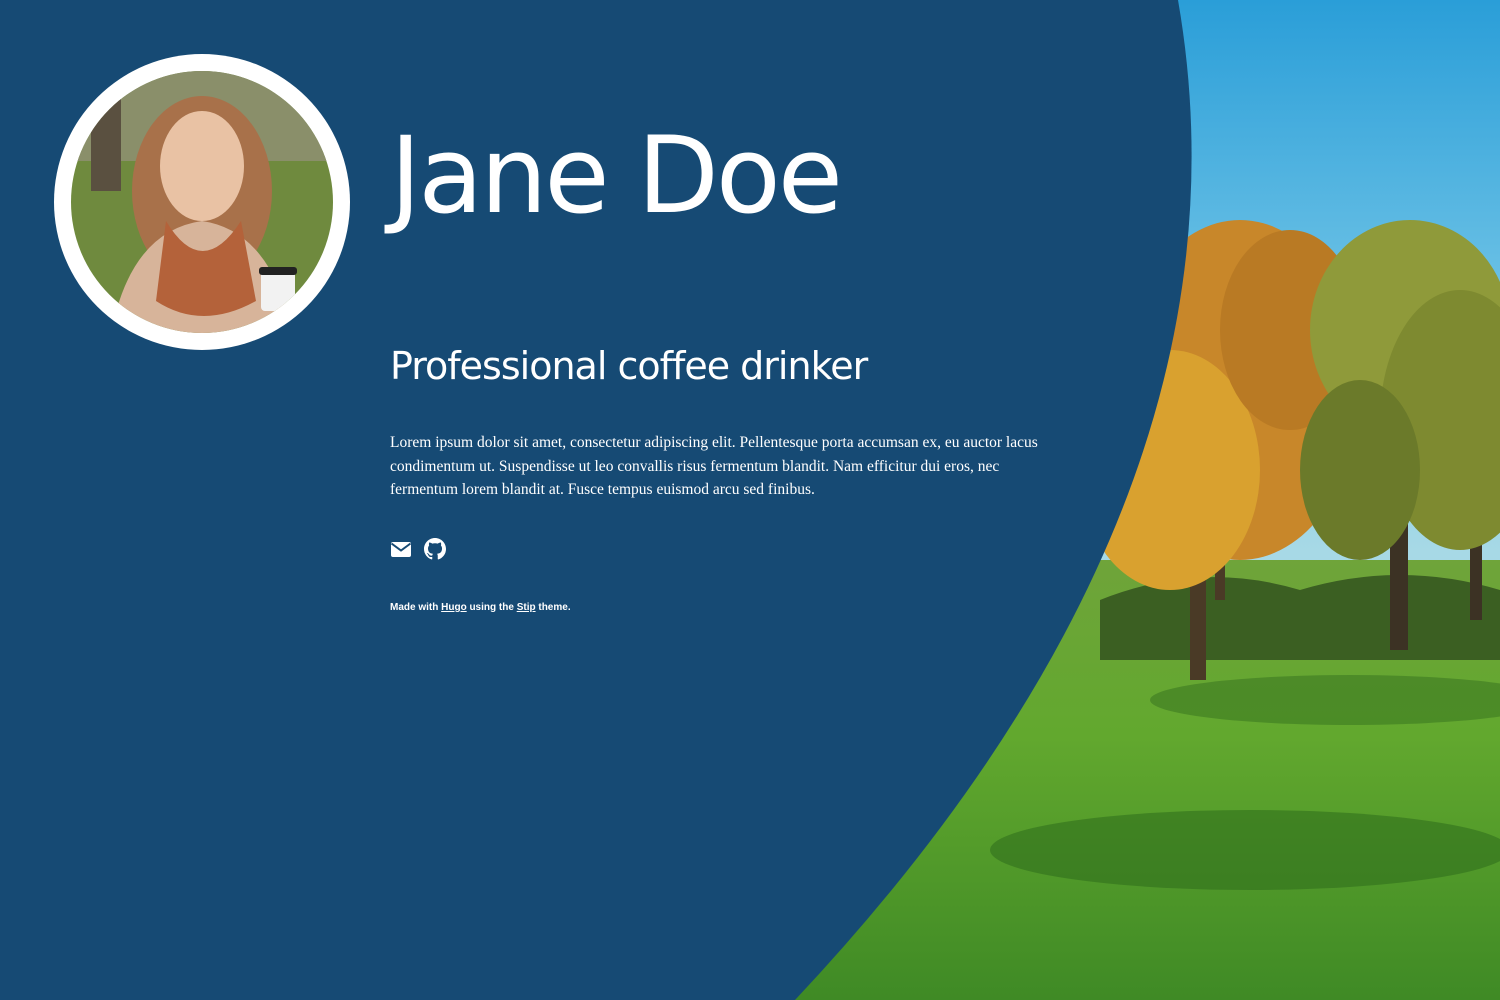 This screenshot has width=1500, height=1000. What do you see at coordinates (491, 607) in the screenshot?
I see `footer-using-the: using the` at bounding box center [491, 607].